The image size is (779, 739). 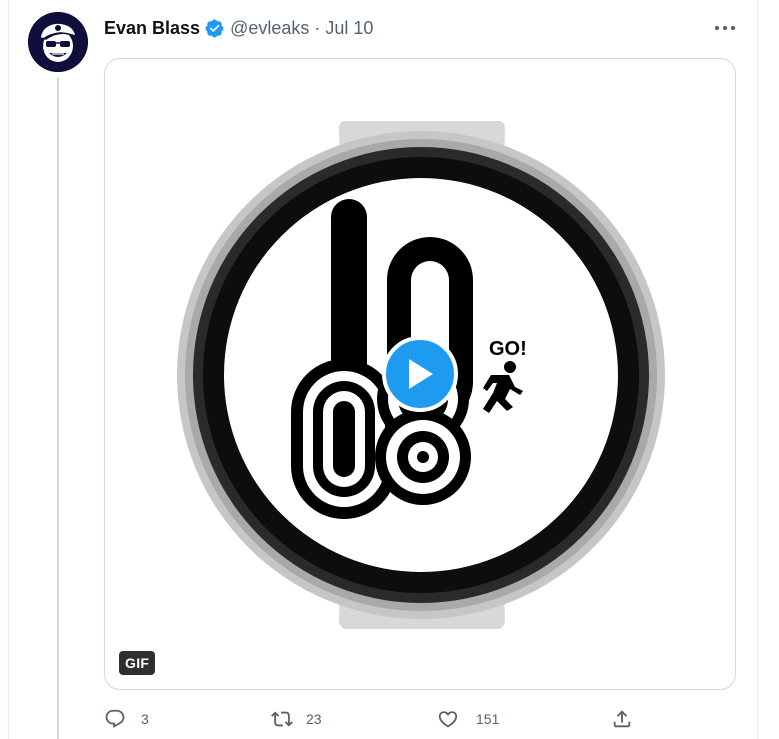 I want to click on more-options-icon, so click(x=725, y=28).